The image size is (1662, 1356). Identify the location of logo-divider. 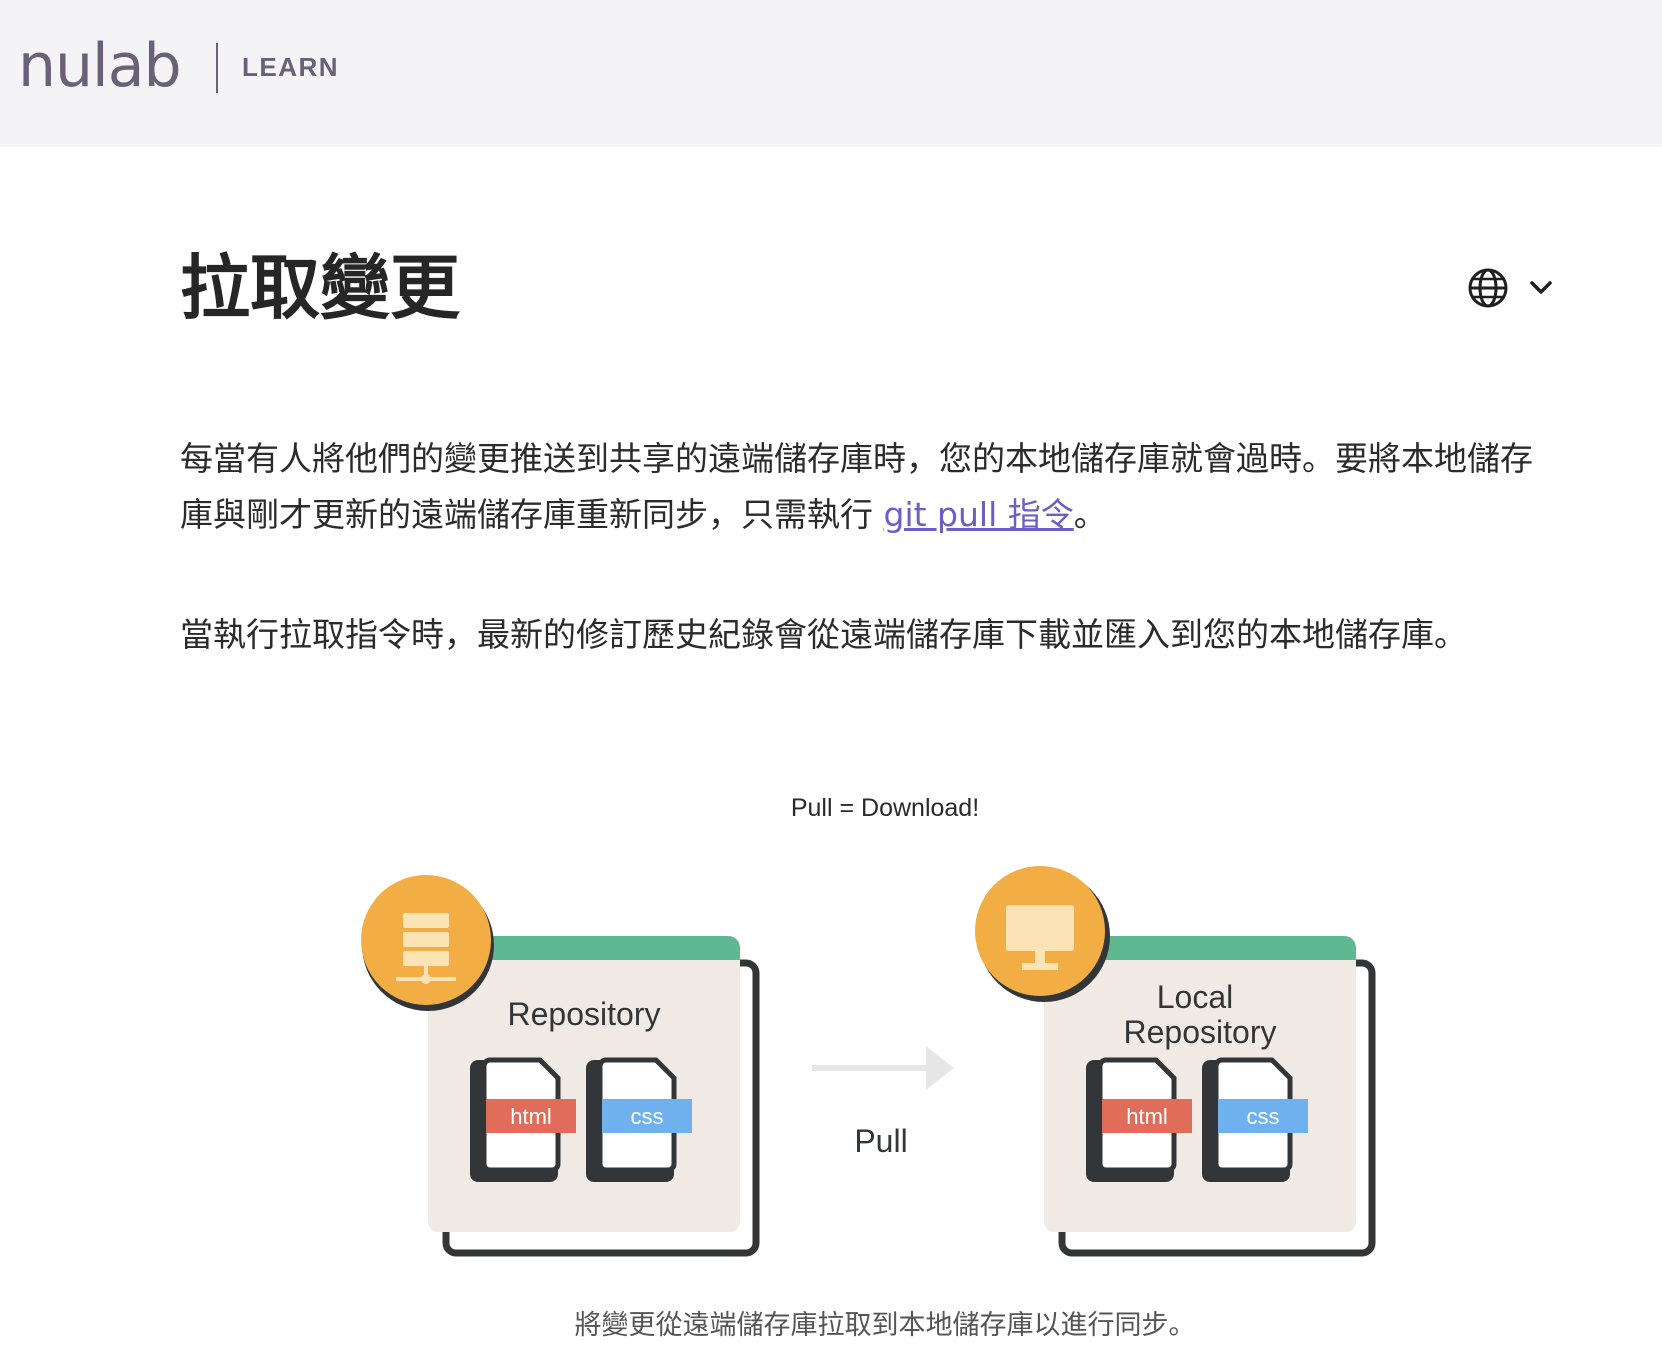
(217, 68).